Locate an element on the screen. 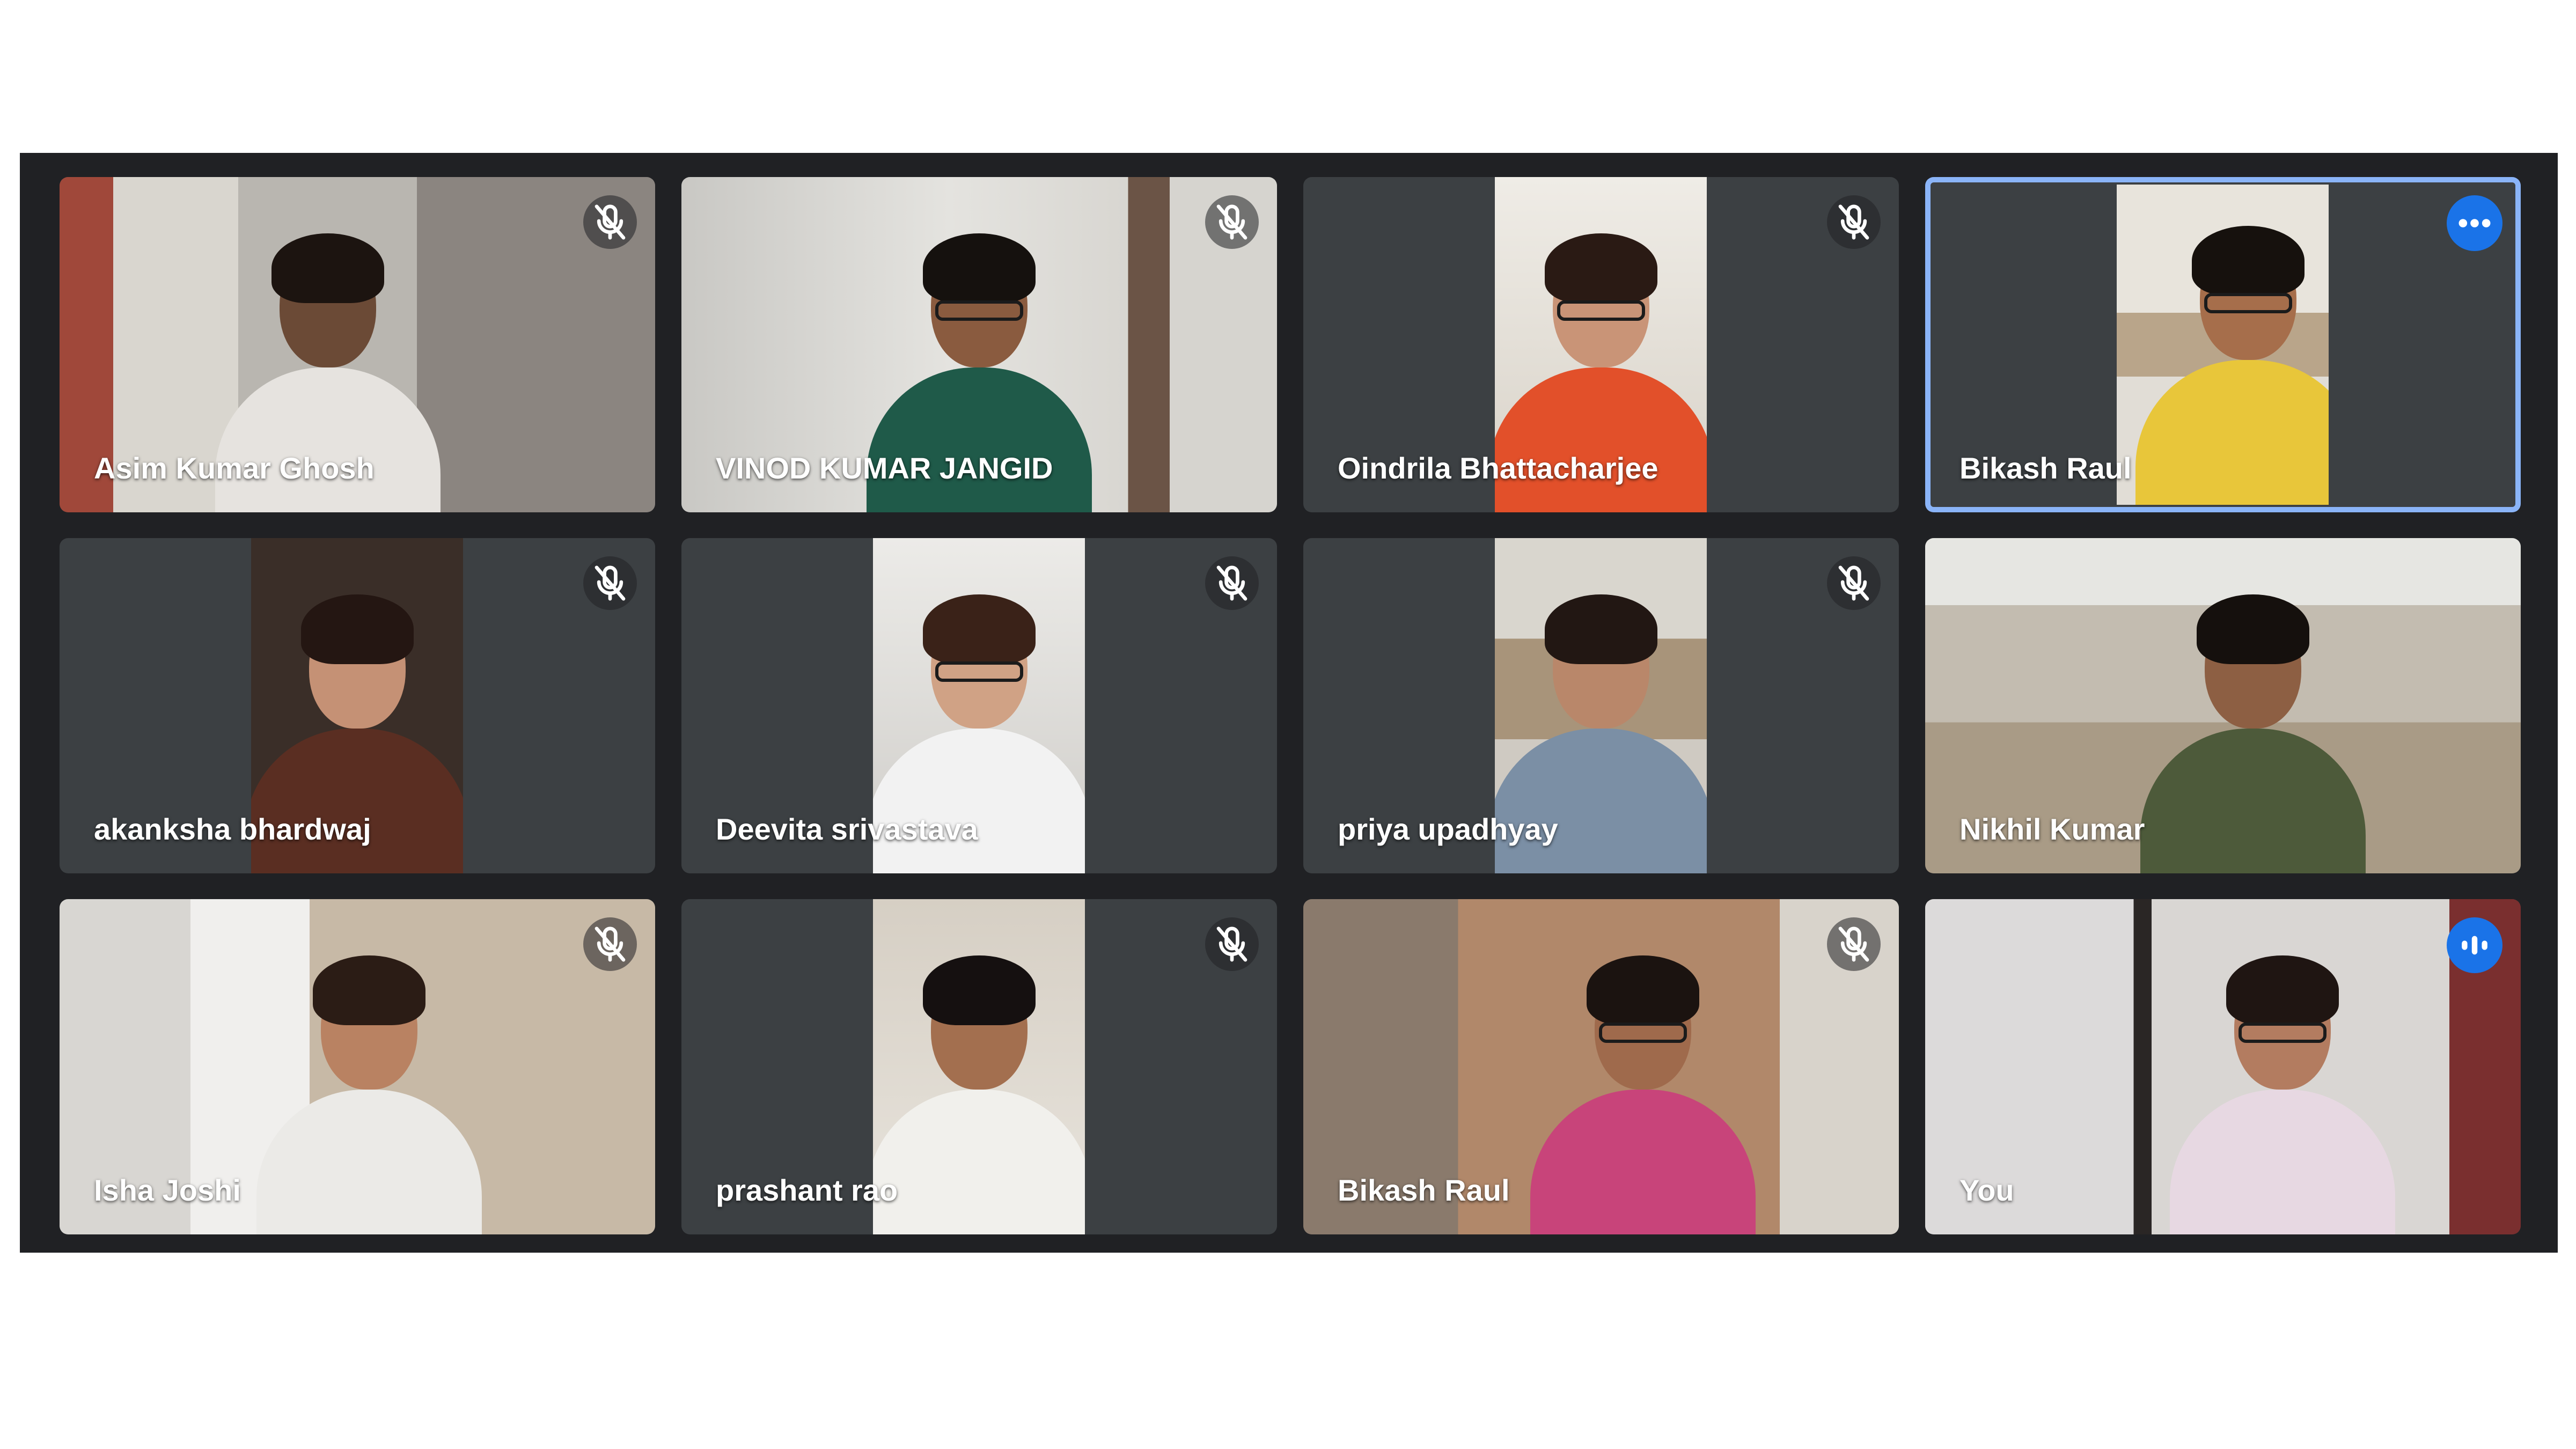 Image resolution: width=2576 pixels, height=1449 pixels. participant-tile: priya upadhyay is located at coordinates (1601, 705).